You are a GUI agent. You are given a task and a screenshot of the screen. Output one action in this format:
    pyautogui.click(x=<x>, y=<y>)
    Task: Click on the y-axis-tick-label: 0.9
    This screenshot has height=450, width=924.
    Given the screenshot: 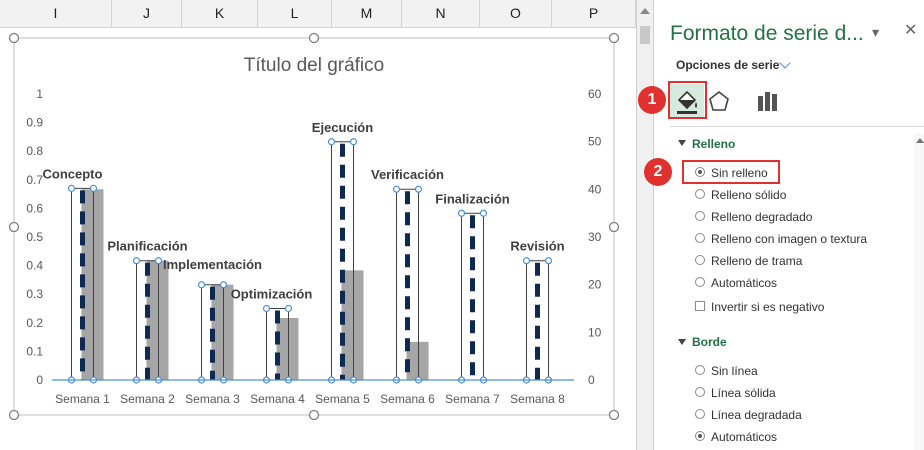 What is the action you would take?
    pyautogui.click(x=34, y=123)
    